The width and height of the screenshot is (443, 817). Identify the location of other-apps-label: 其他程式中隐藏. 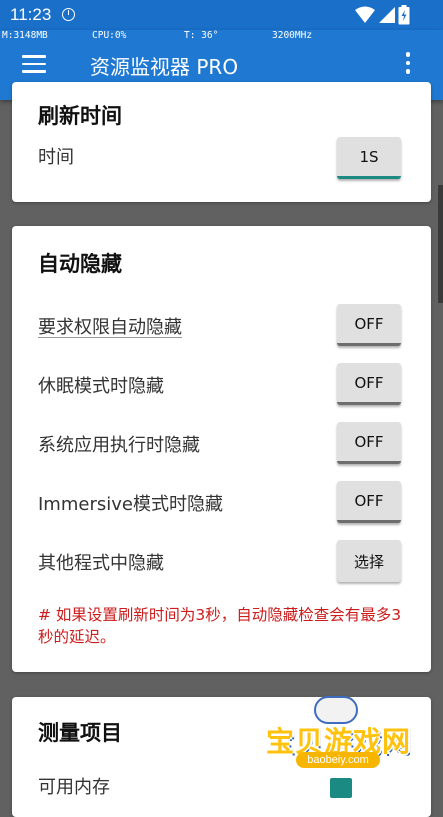
(101, 563).